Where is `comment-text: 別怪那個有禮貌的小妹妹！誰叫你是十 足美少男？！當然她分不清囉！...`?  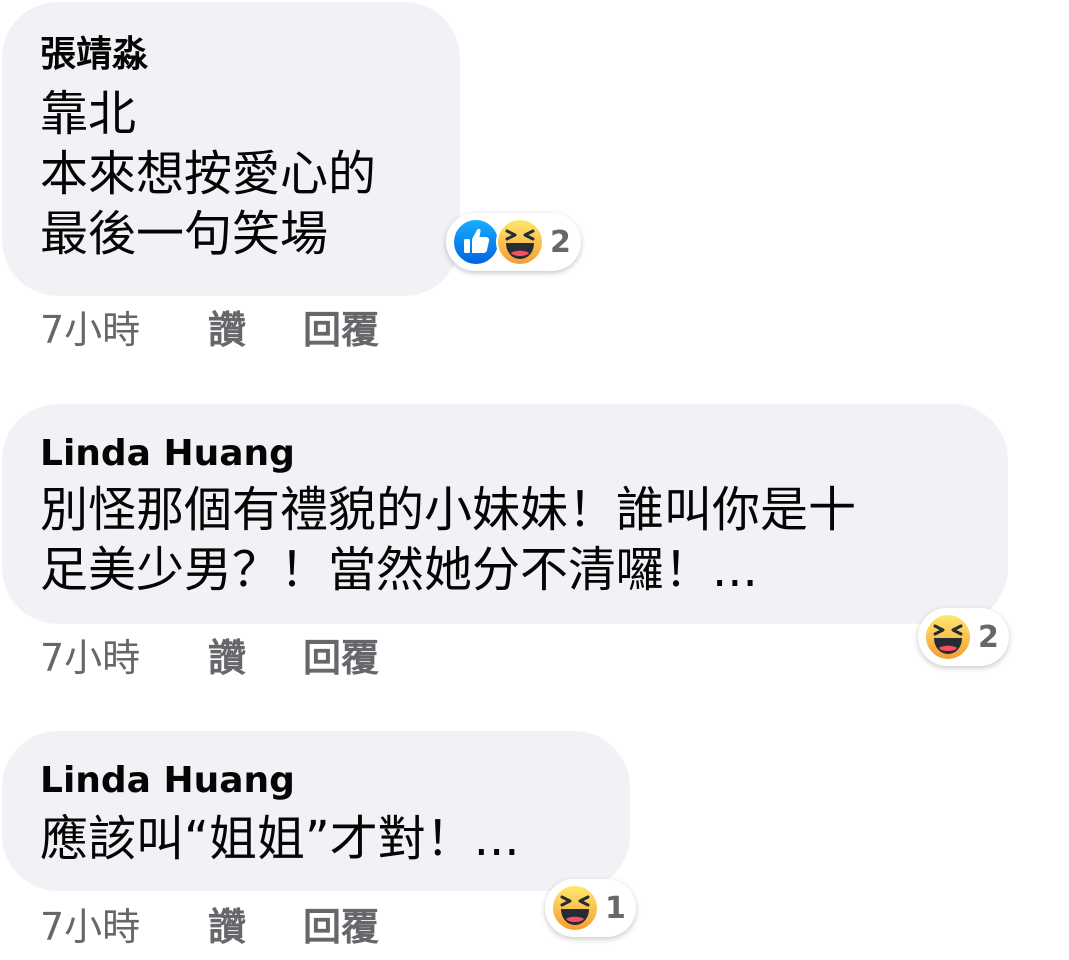 comment-text: 別怪那個有禮貌的小妹妹！誰叫你是十 足美少男？！當然她分不清囉！... is located at coordinates (448, 540).